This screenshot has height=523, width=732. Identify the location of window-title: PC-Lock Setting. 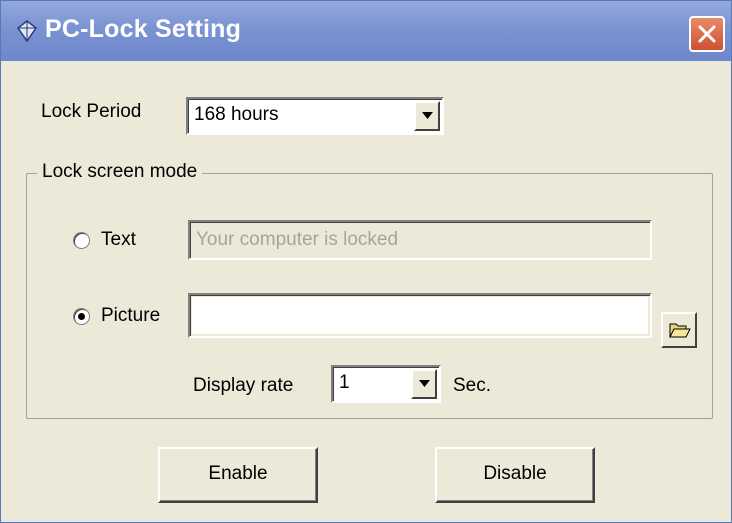
(143, 29).